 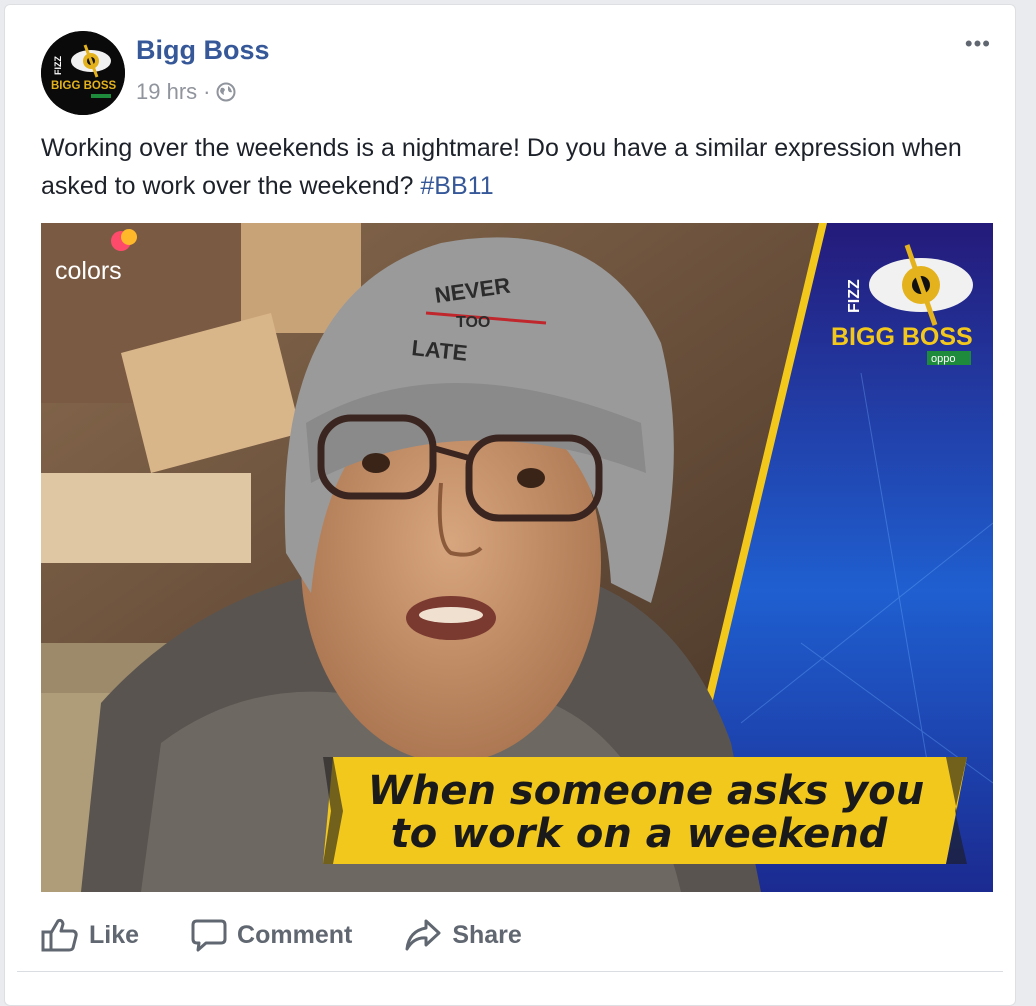 I want to click on avatar-brand-name: BIGG BOSS, so click(x=84, y=86).